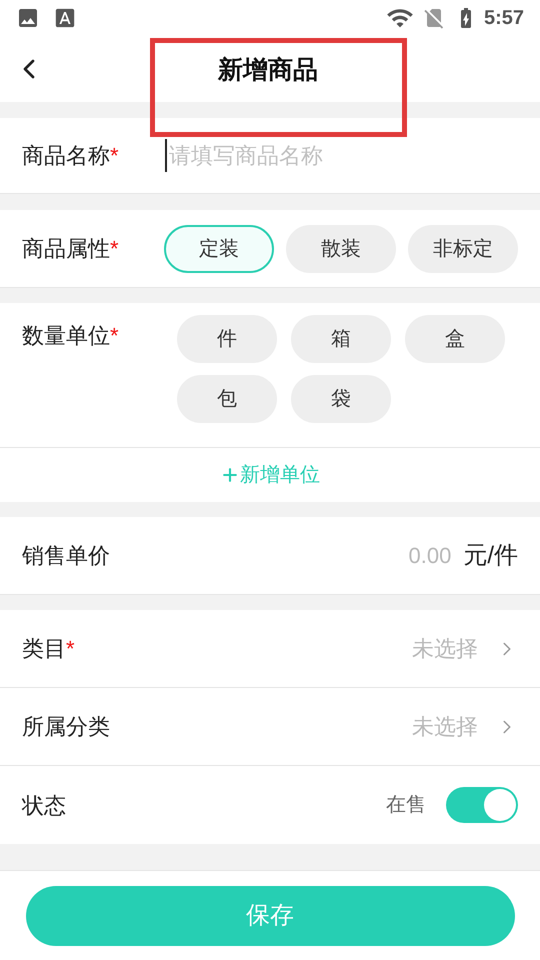 The image size is (540, 960). Describe the element at coordinates (28, 18) in the screenshot. I see `image-icon` at that location.